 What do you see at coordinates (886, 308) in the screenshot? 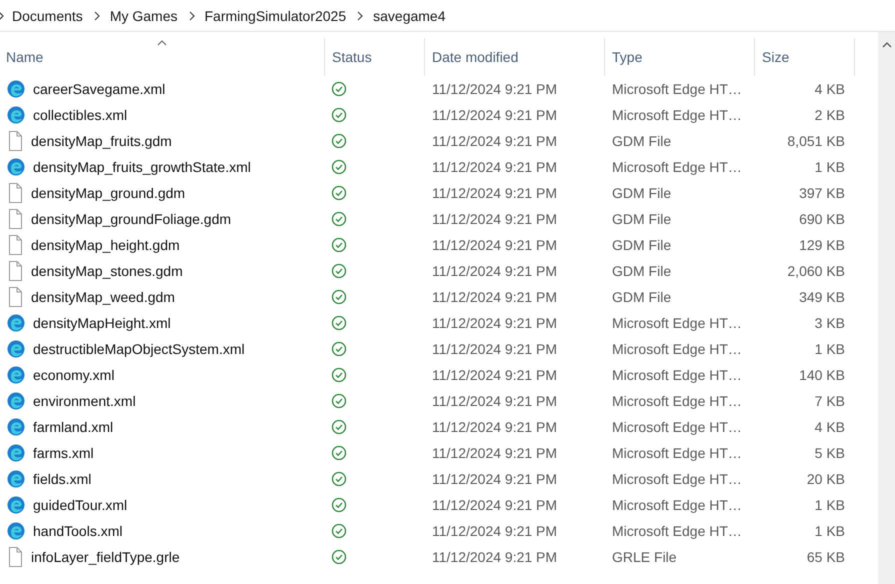
I see `scrollbar` at bounding box center [886, 308].